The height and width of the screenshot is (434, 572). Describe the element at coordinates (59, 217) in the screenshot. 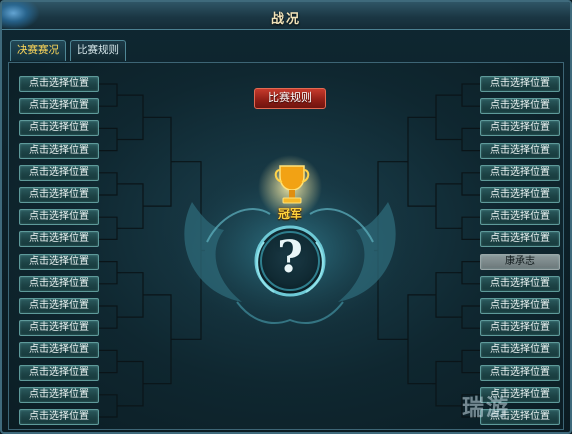

I see `left-slot-7: 点击选择位置` at that location.